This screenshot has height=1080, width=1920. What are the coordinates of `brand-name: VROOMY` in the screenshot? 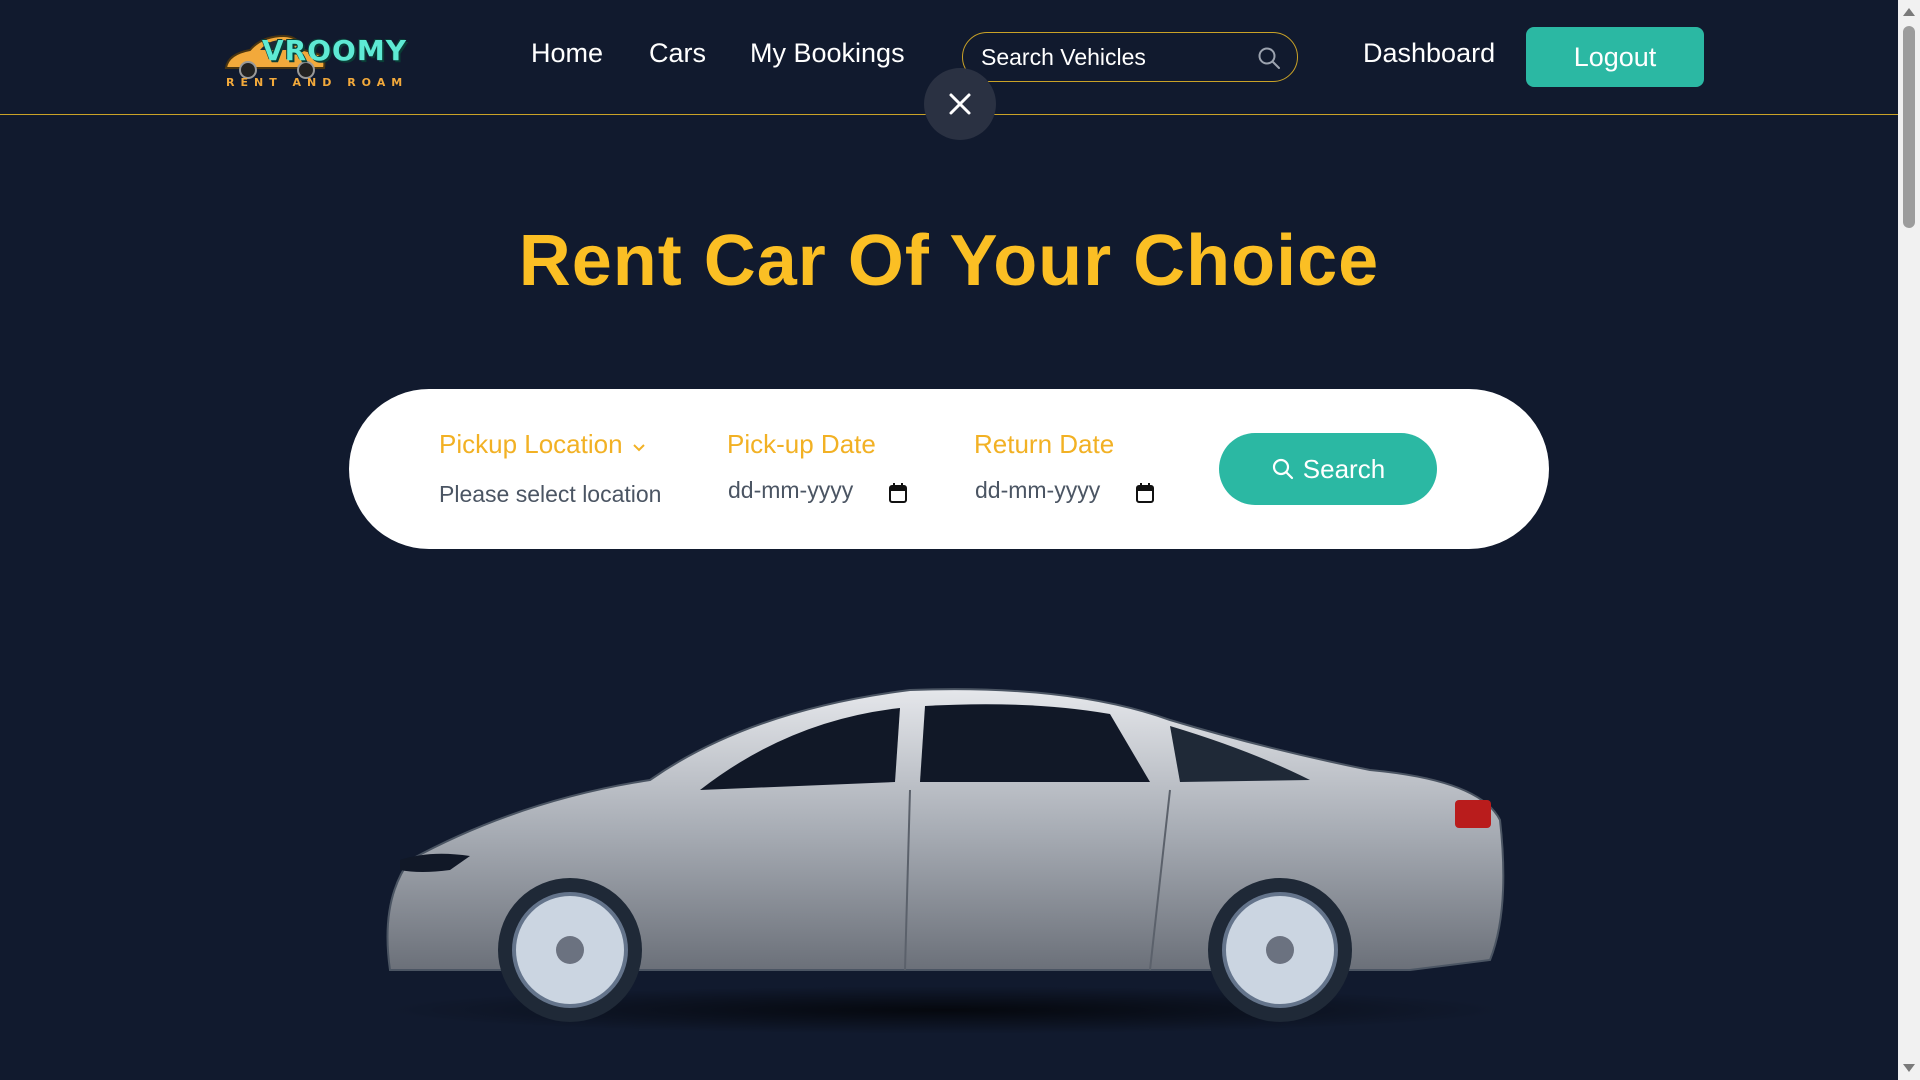 It's located at (334, 50).